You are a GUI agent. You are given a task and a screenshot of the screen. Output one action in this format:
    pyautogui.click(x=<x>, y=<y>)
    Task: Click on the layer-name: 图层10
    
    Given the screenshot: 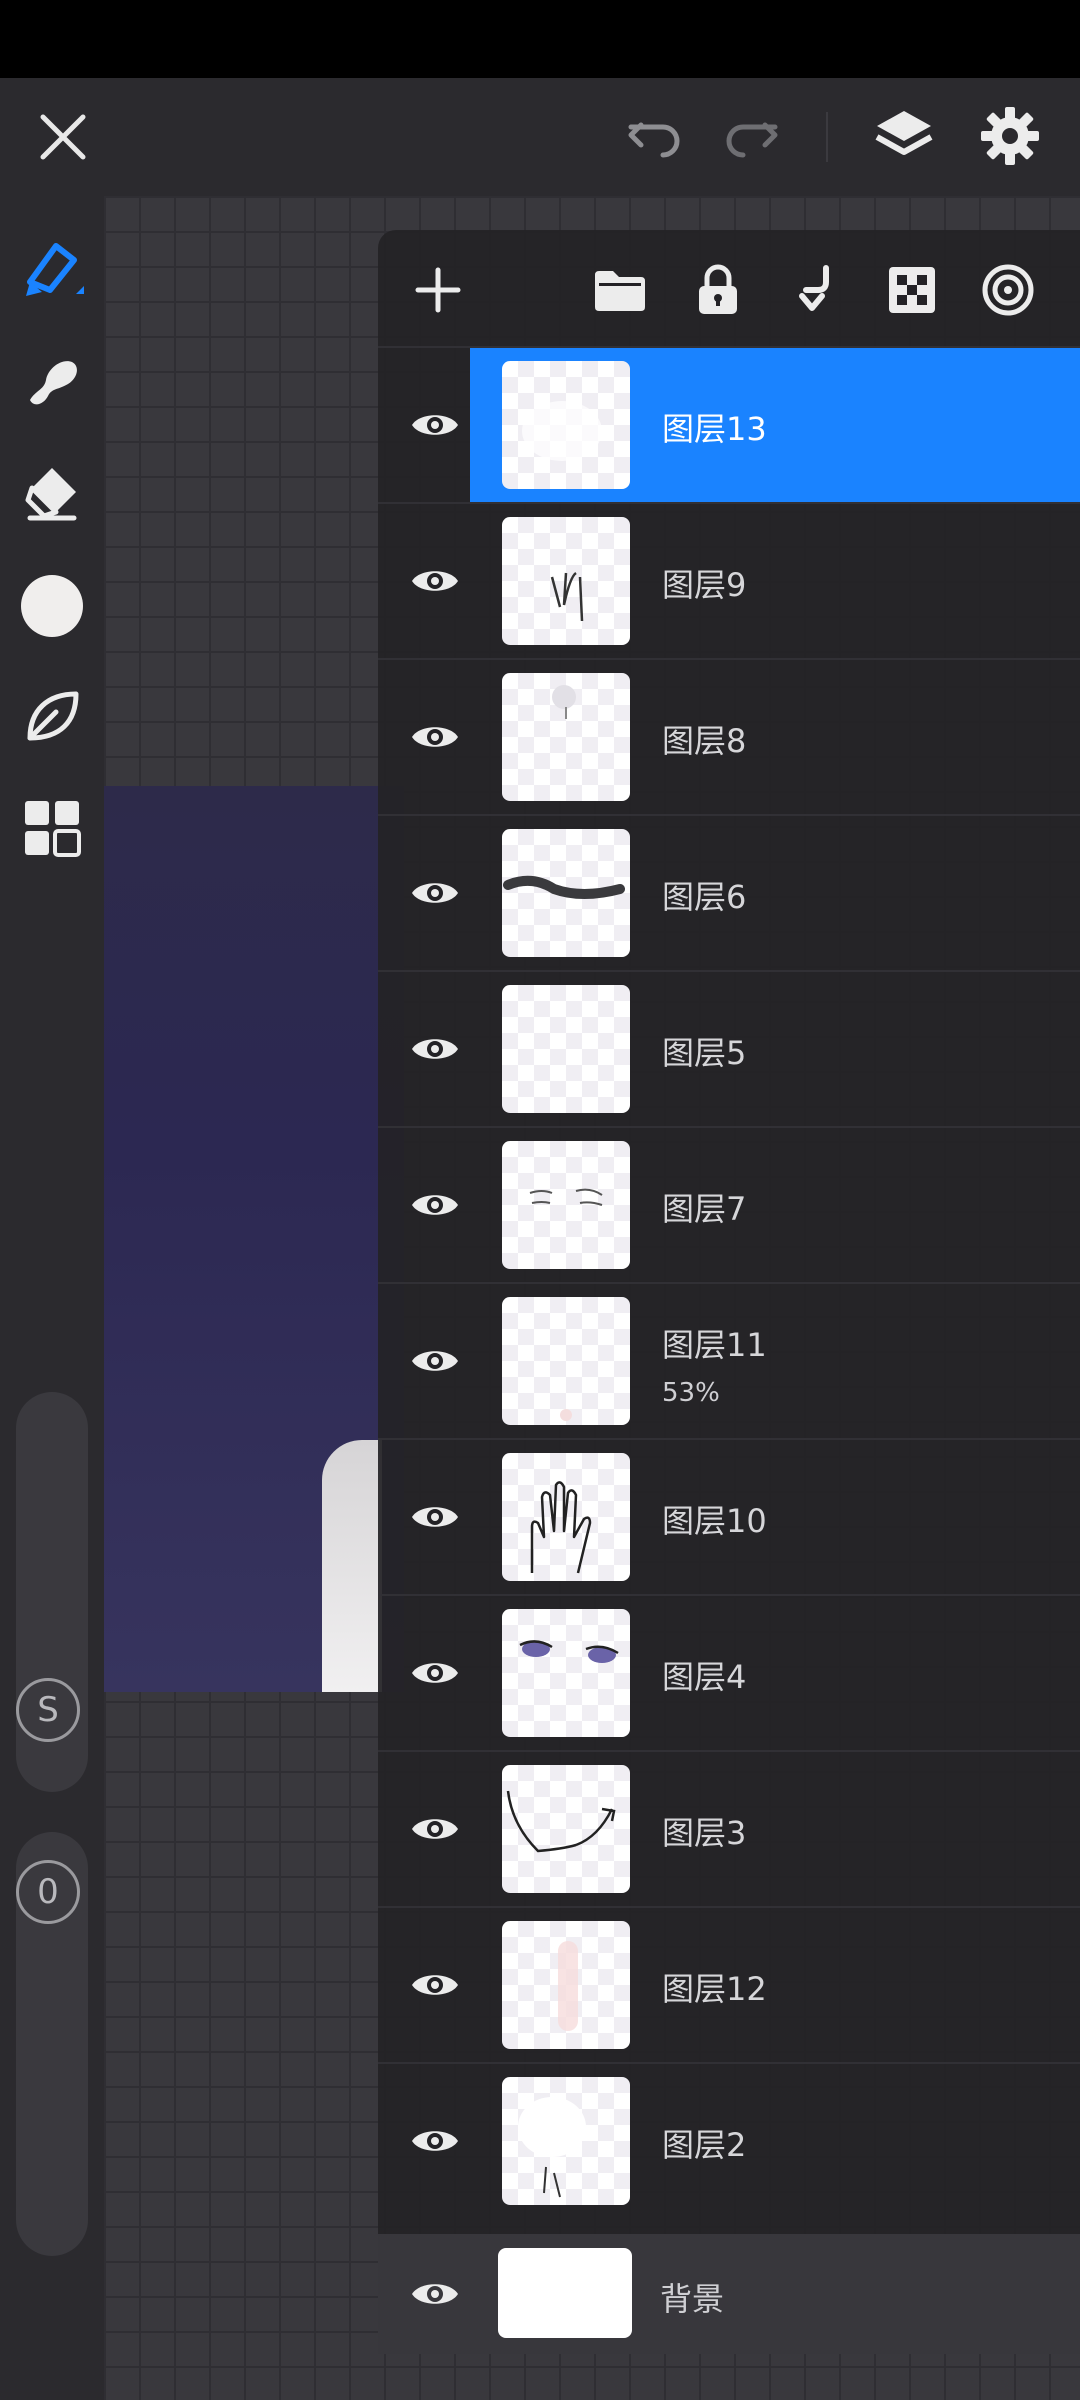 What is the action you would take?
    pyautogui.click(x=714, y=1521)
    